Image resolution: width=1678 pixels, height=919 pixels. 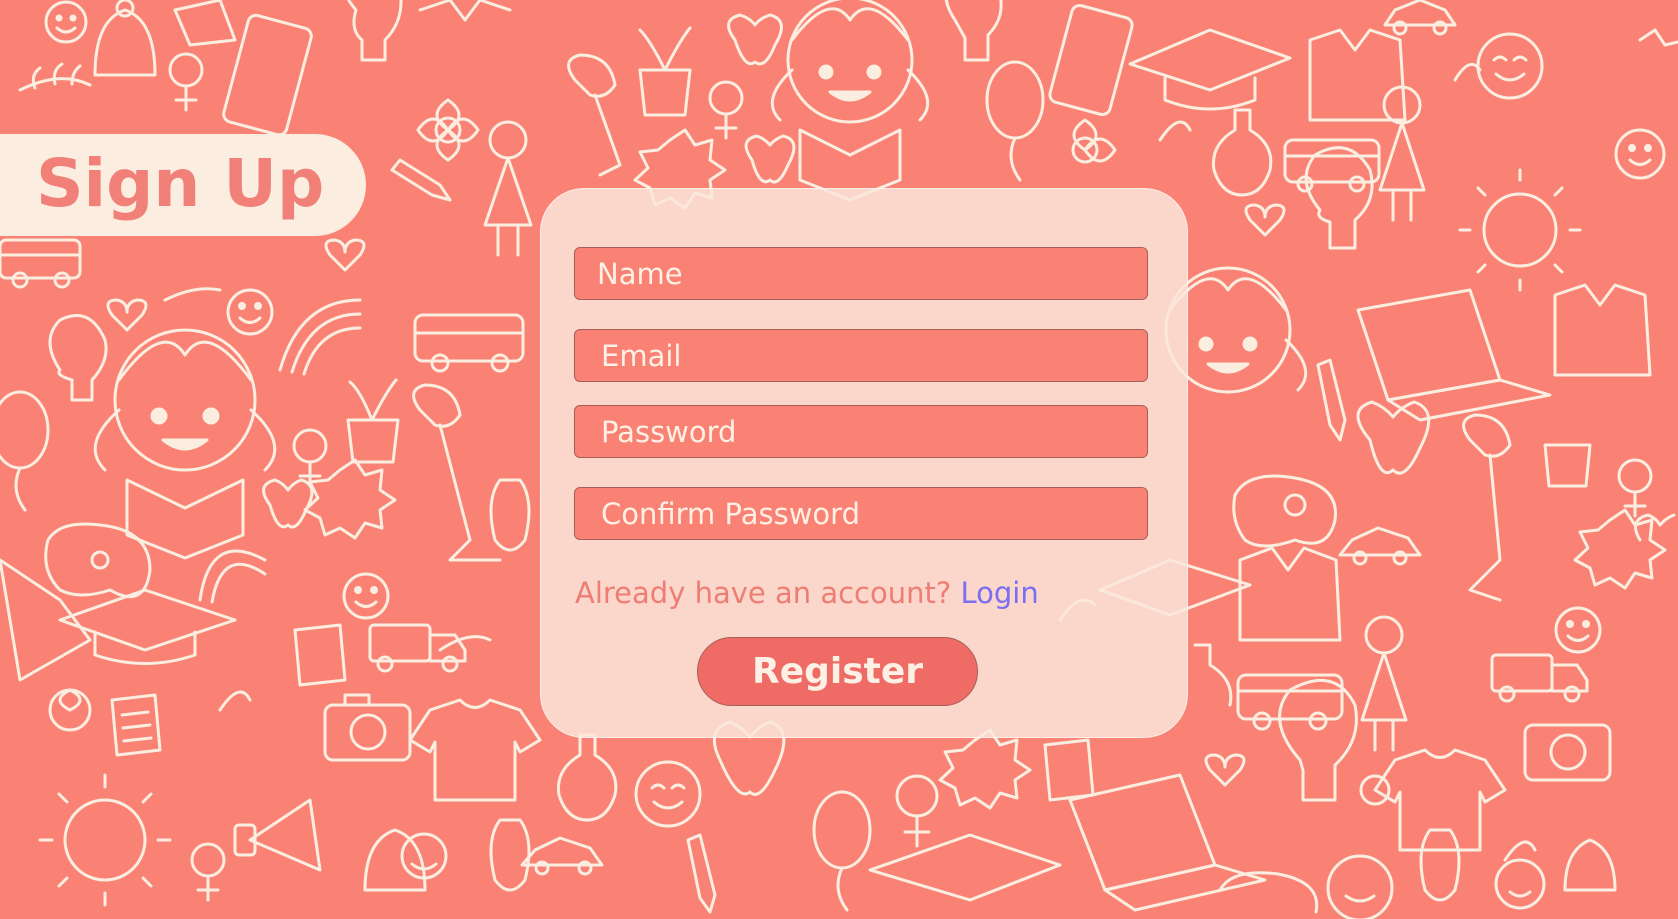 I want to click on page-title: Sign Up, so click(x=180, y=183).